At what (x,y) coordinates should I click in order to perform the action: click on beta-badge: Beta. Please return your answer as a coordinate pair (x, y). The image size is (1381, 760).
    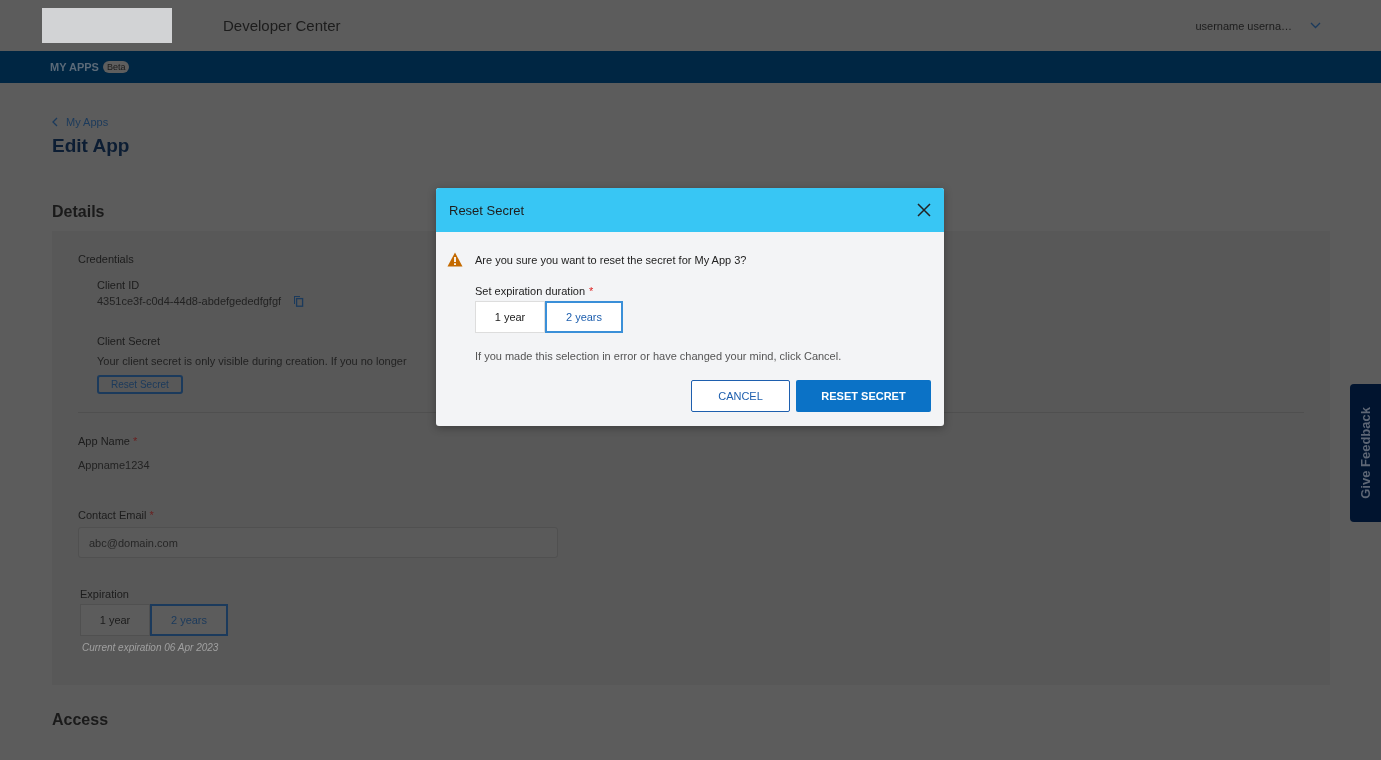
    Looking at the image, I should click on (116, 67).